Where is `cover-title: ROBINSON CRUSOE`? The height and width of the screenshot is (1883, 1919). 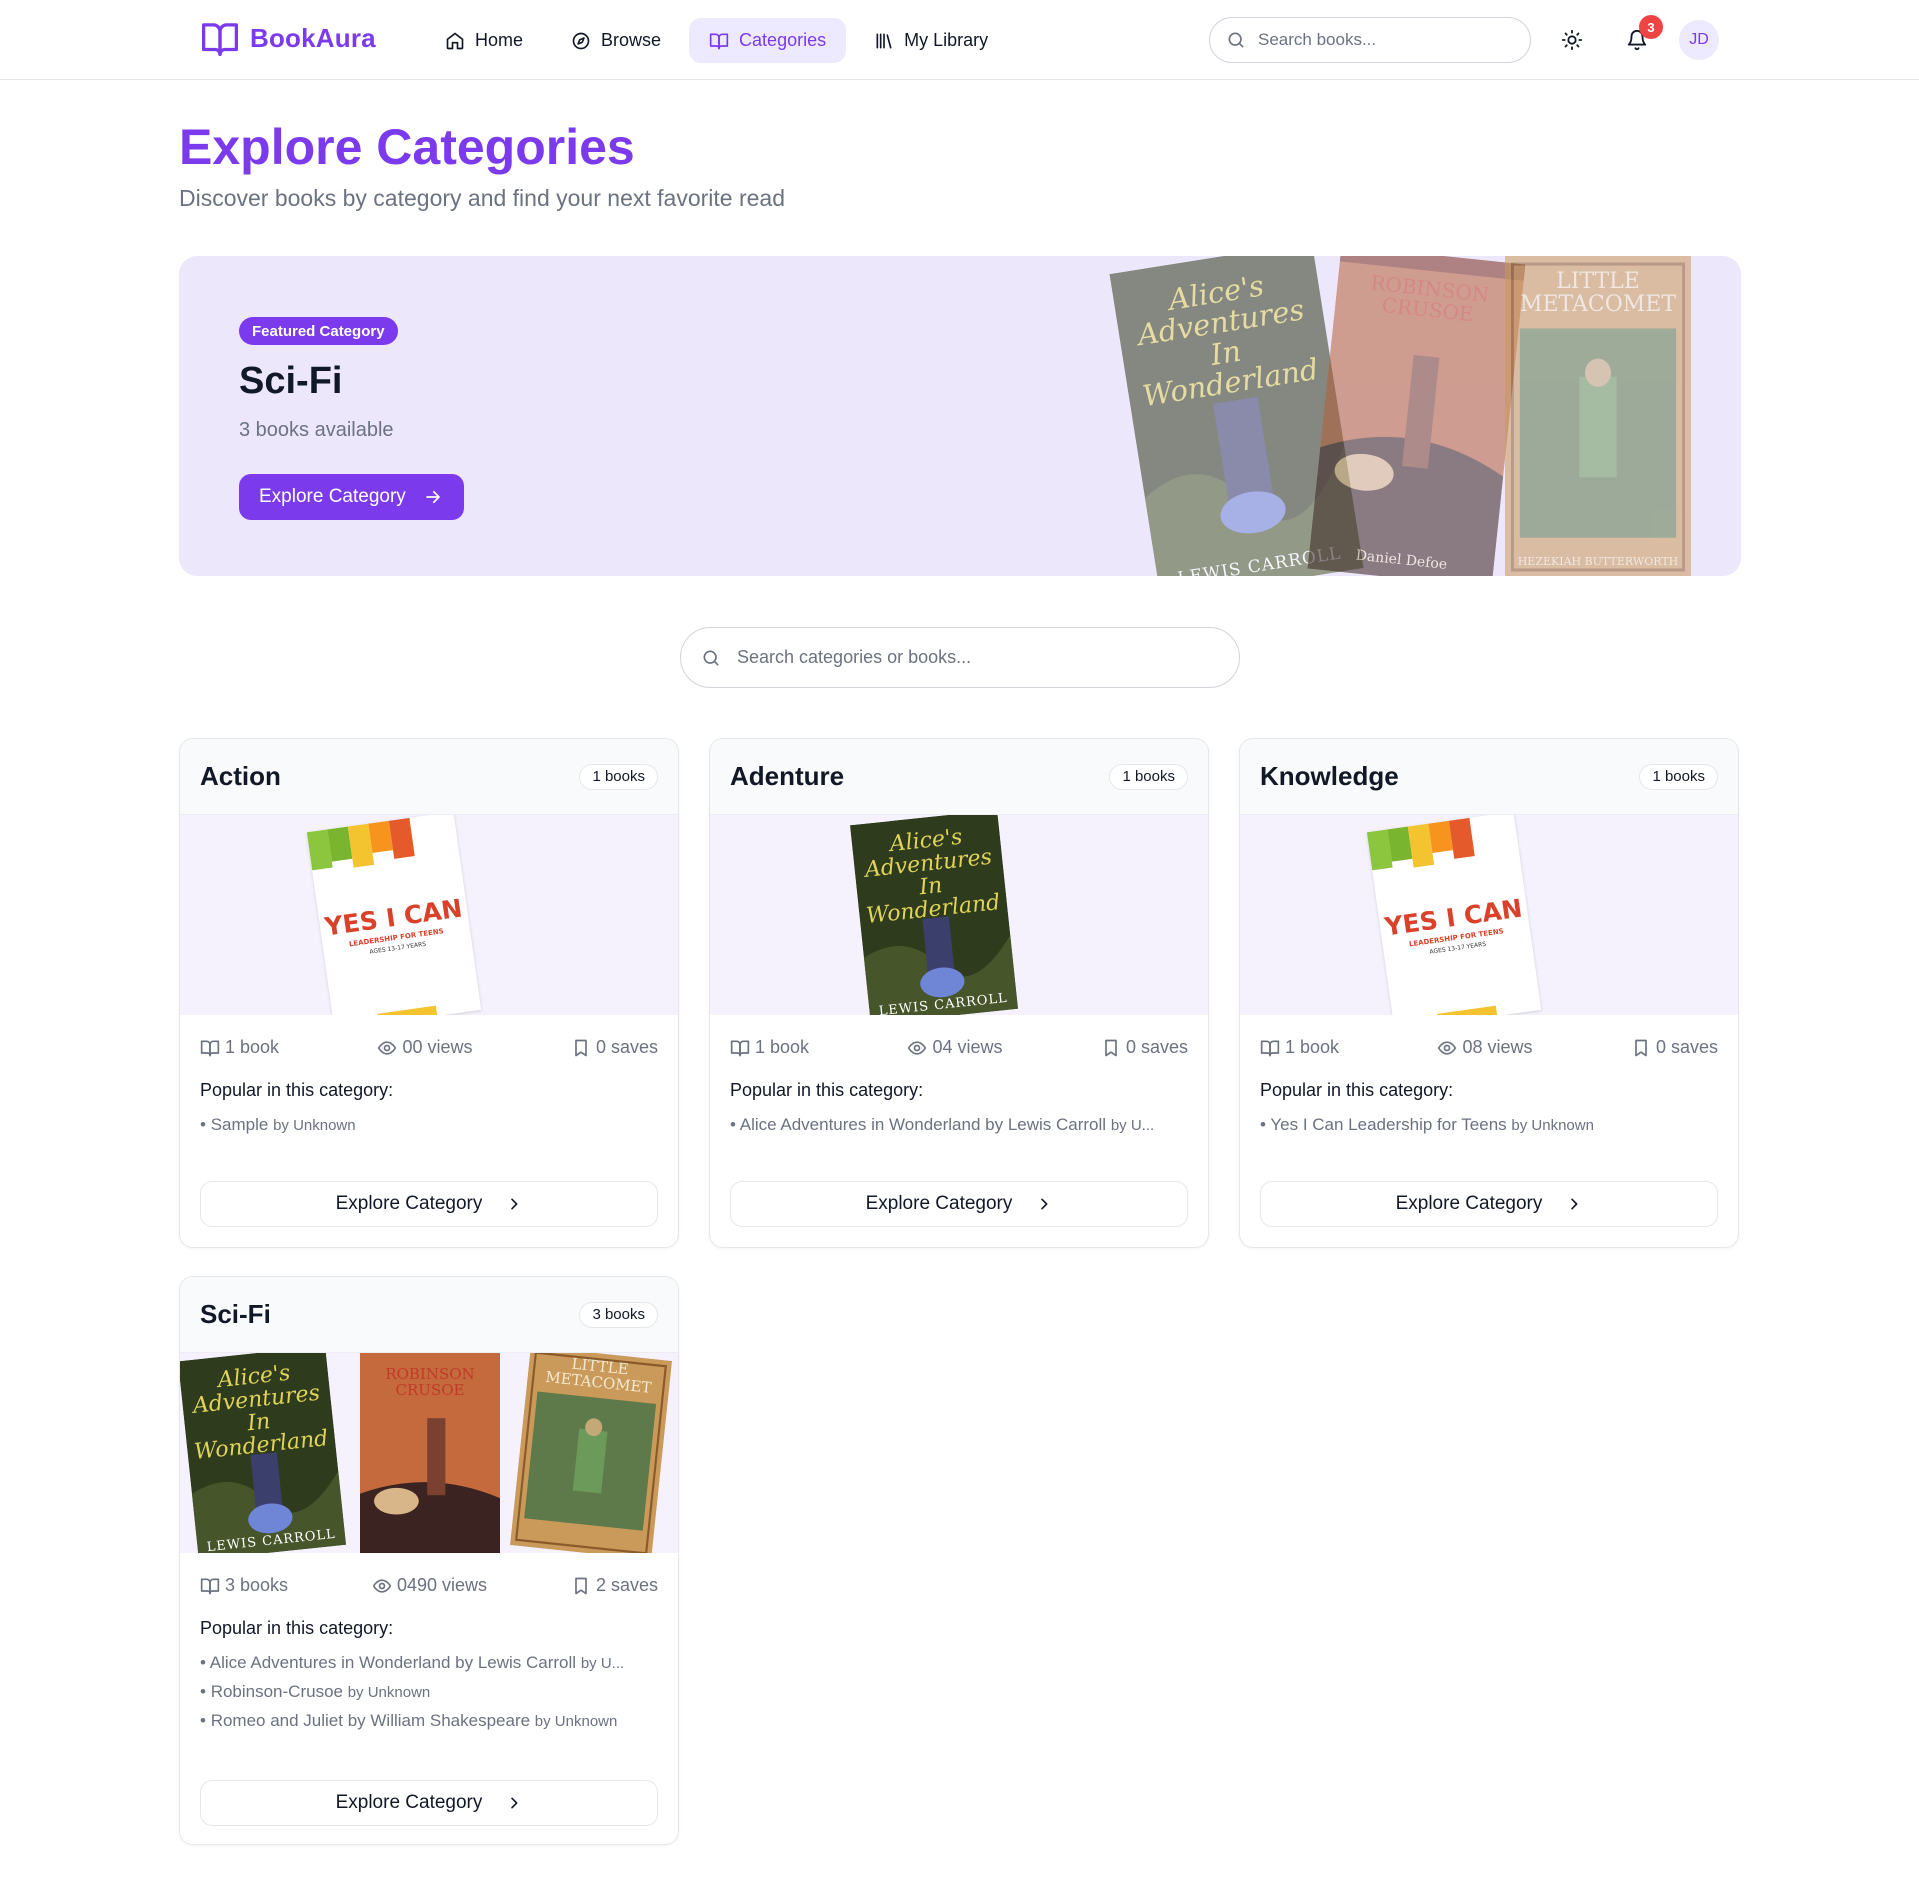 cover-title: ROBINSON CRUSOE is located at coordinates (430, 1382).